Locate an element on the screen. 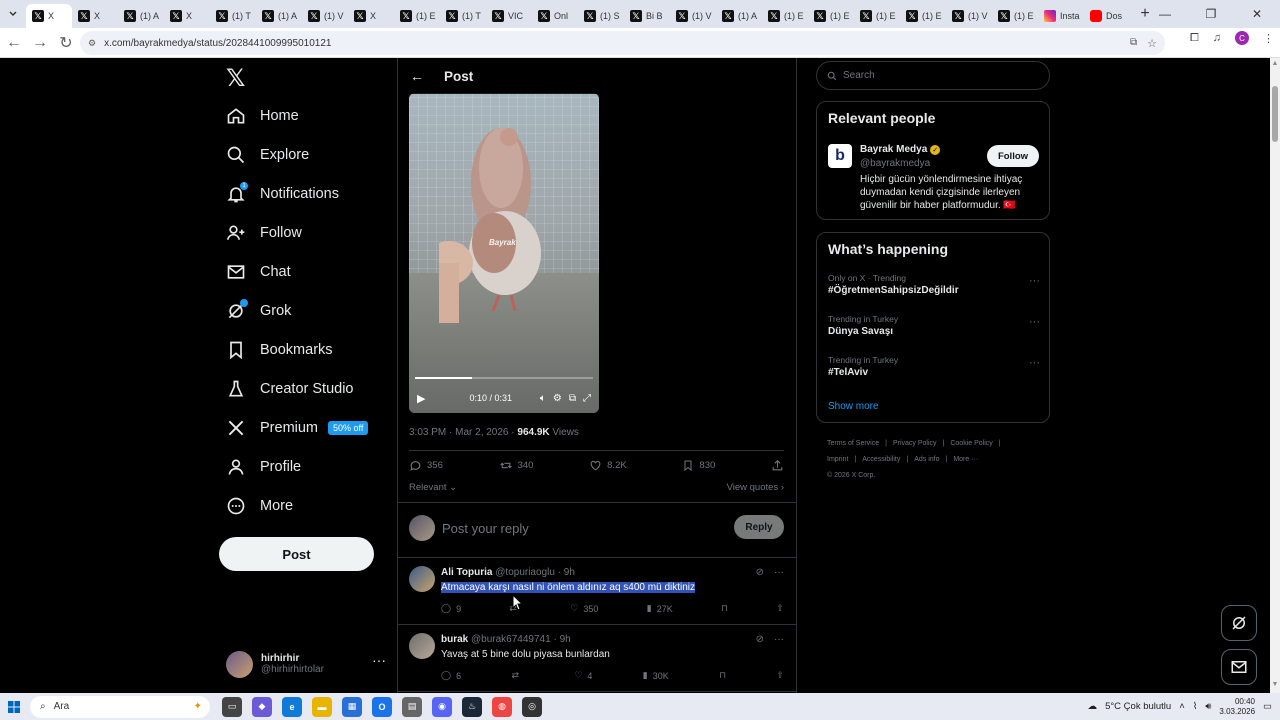 This screenshot has height=720, width=1280. like-action: ♡ 350 is located at coordinates (584, 608).